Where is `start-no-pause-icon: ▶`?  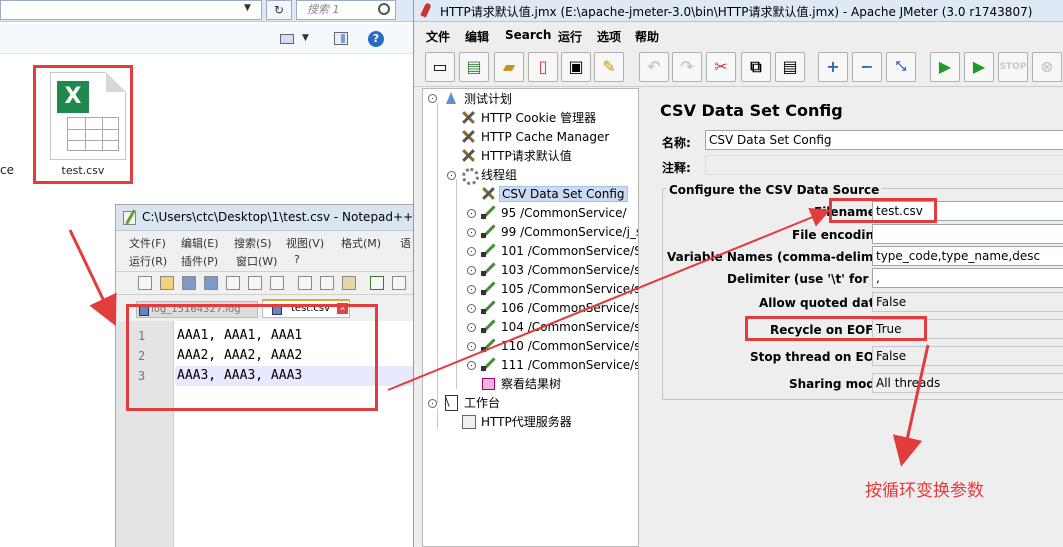
start-no-pause-icon: ▶ is located at coordinates (979, 67).